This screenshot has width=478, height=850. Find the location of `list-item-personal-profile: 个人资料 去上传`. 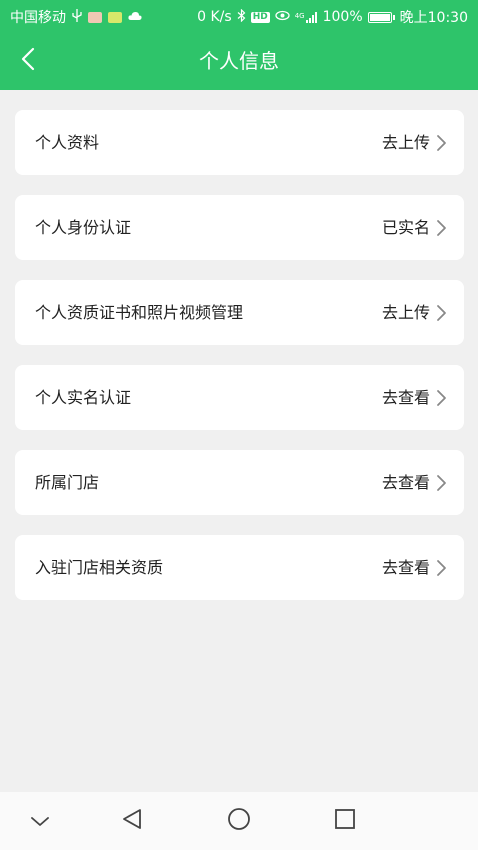

list-item-personal-profile: 个人资料 去上传 is located at coordinates (239, 142).